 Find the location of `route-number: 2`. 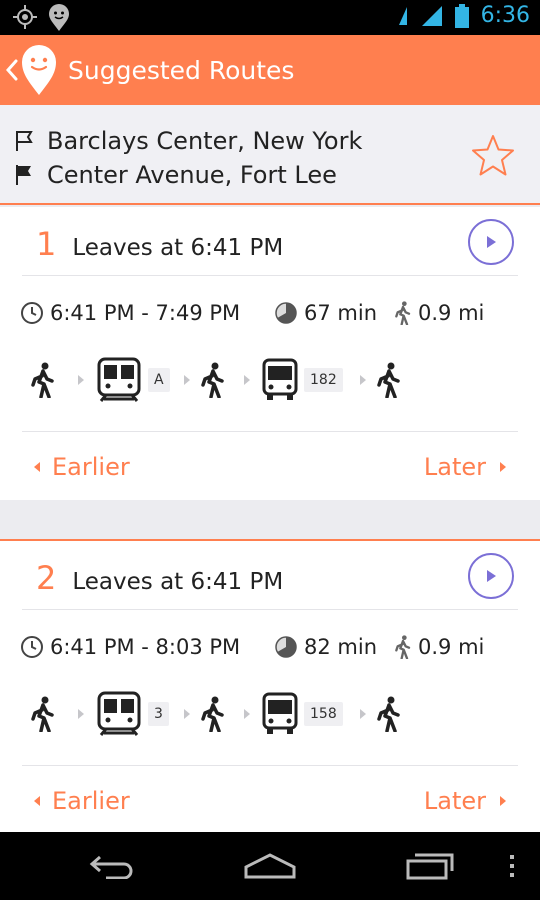

route-number: 2 is located at coordinates (46, 578).